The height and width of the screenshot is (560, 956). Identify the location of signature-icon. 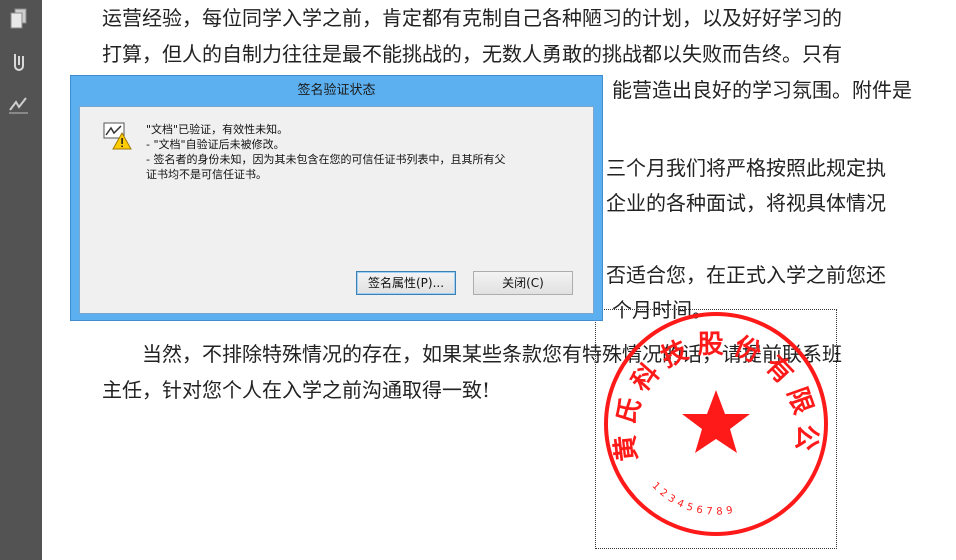
(18, 105).